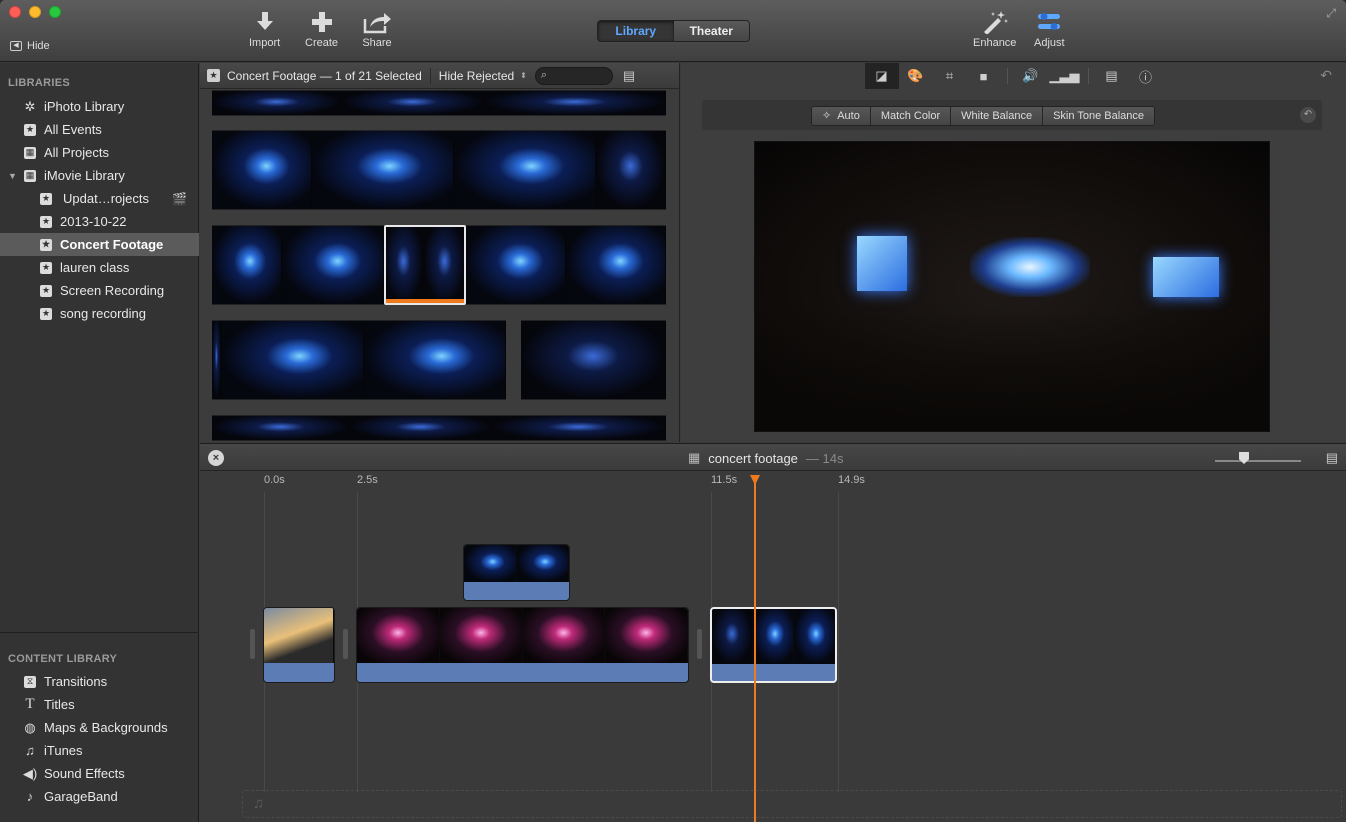 This screenshot has height=822, width=1346. Describe the element at coordinates (439, 428) in the screenshot. I see `filmstrip-partial-bottom` at that location.